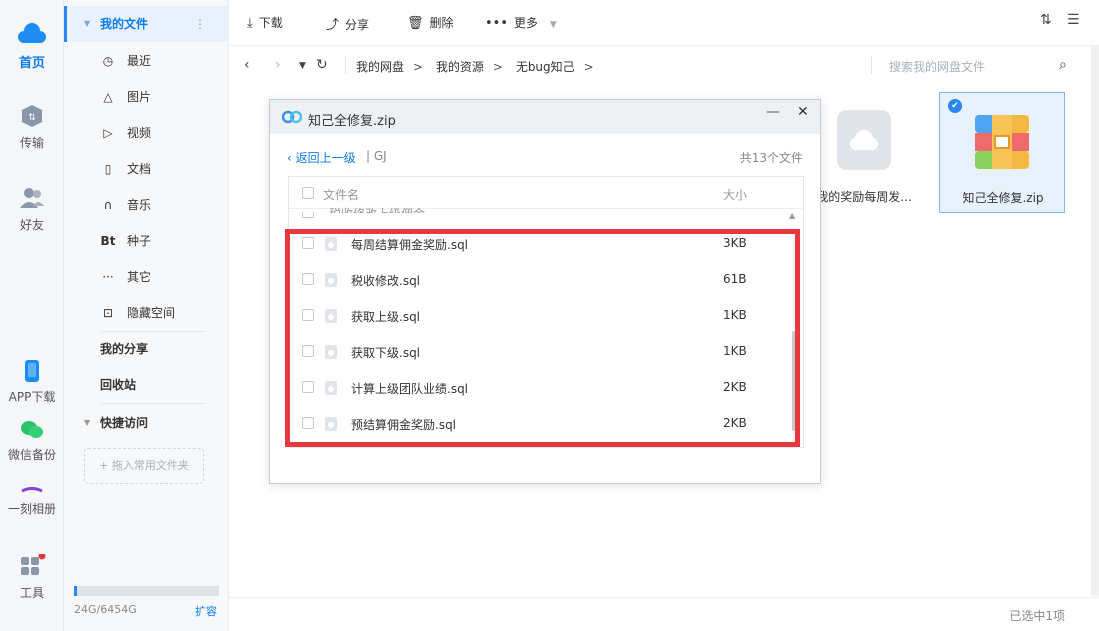 The width and height of the screenshot is (1099, 631). What do you see at coordinates (146, 423) in the screenshot?
I see `sidebar-item-quick-access: ▼ 快捷访问` at bounding box center [146, 423].